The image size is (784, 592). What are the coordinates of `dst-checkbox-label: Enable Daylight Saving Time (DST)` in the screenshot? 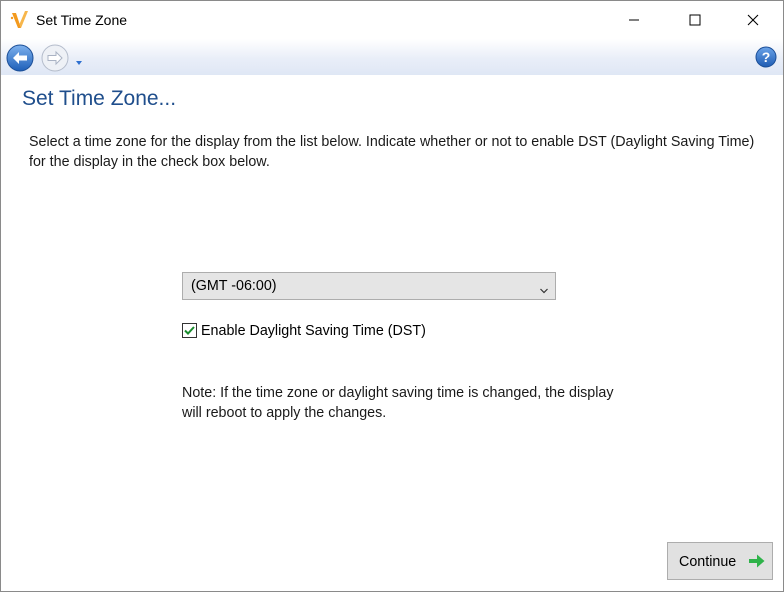 It's located at (313, 331).